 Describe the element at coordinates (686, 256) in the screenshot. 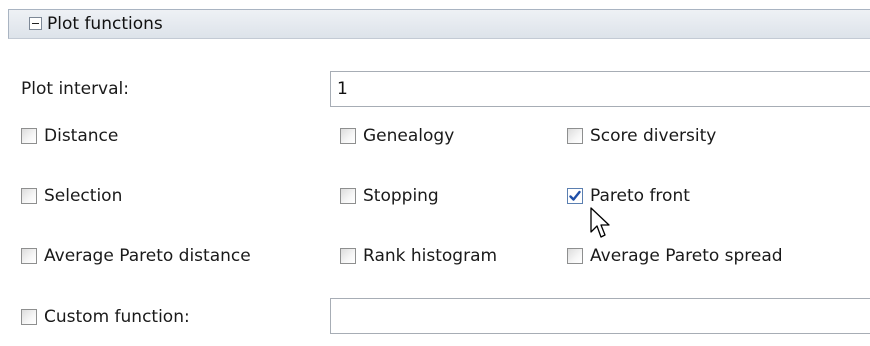

I see `checkbox-label: Average Pareto spread` at that location.